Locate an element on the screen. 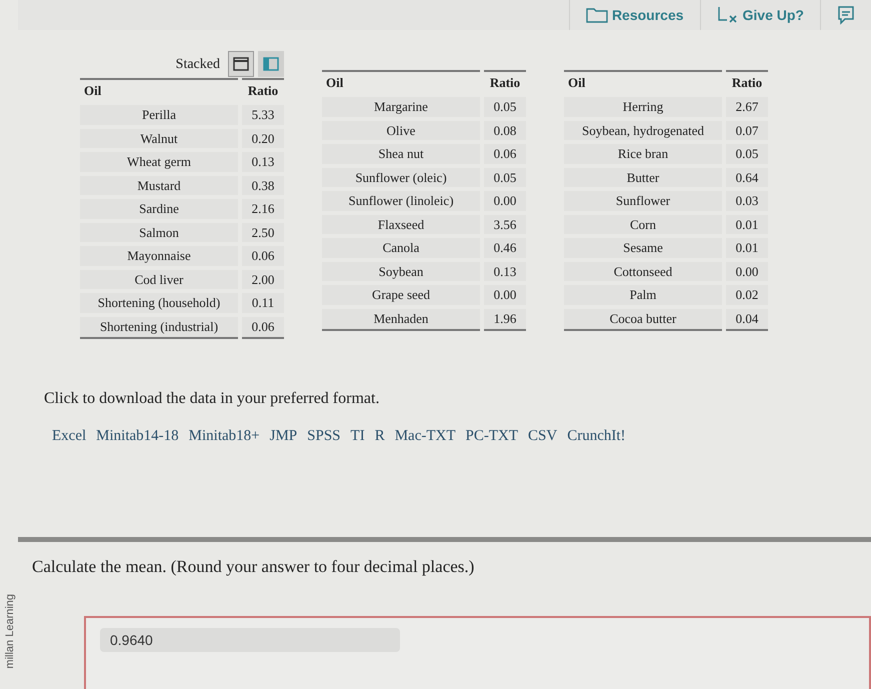  view-label: Stacked is located at coordinates (198, 65).